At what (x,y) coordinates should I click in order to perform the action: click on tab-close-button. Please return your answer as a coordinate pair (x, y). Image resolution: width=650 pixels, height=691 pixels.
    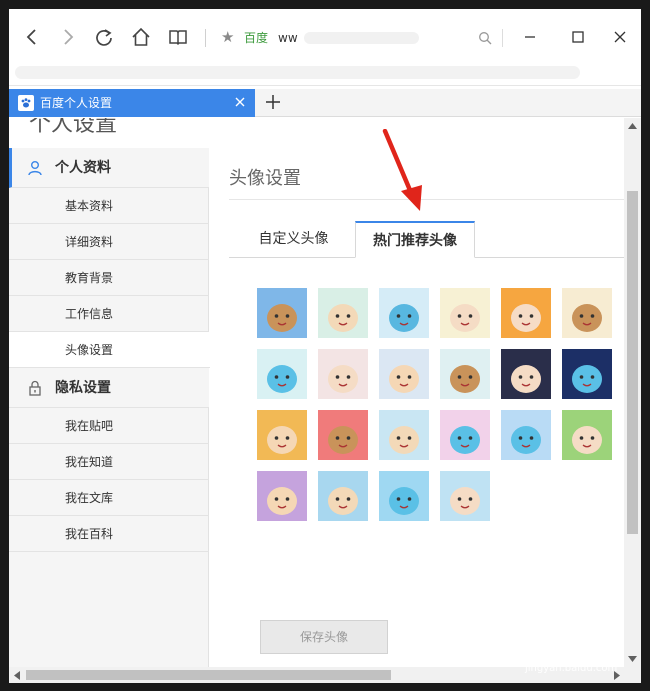
    Looking at the image, I should click on (240, 102).